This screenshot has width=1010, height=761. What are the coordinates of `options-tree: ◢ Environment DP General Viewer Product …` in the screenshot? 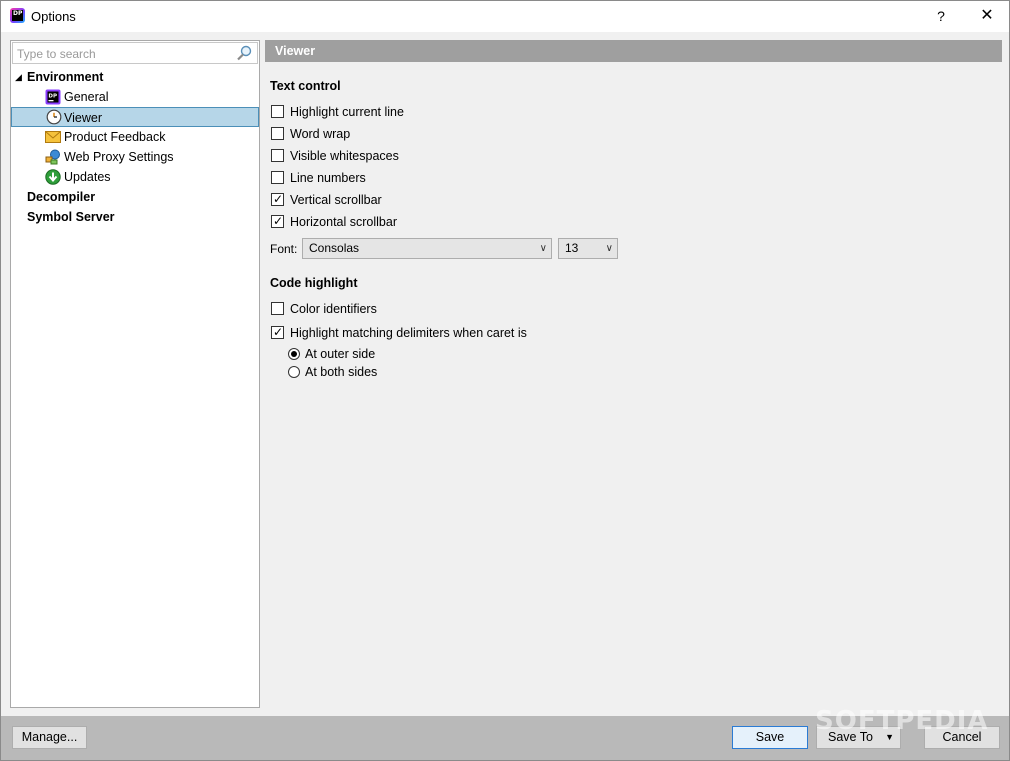 It's located at (135, 147).